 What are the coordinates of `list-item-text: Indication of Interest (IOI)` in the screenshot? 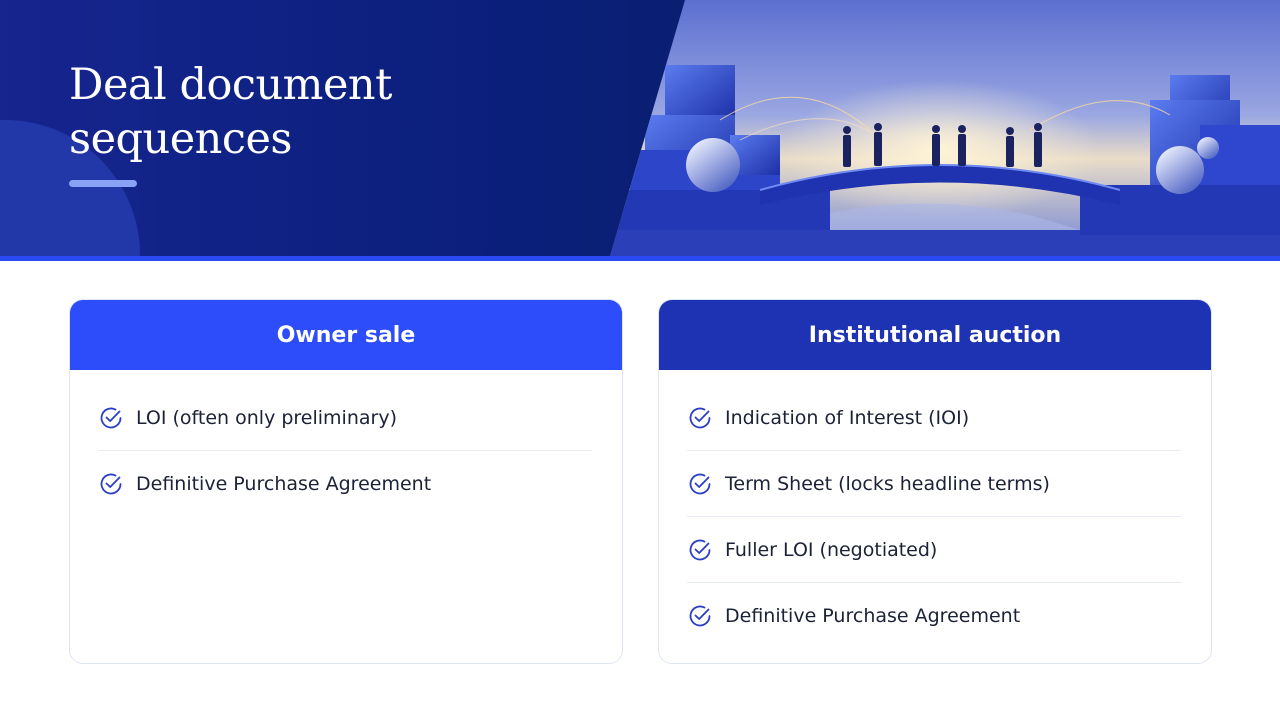 It's located at (847, 417).